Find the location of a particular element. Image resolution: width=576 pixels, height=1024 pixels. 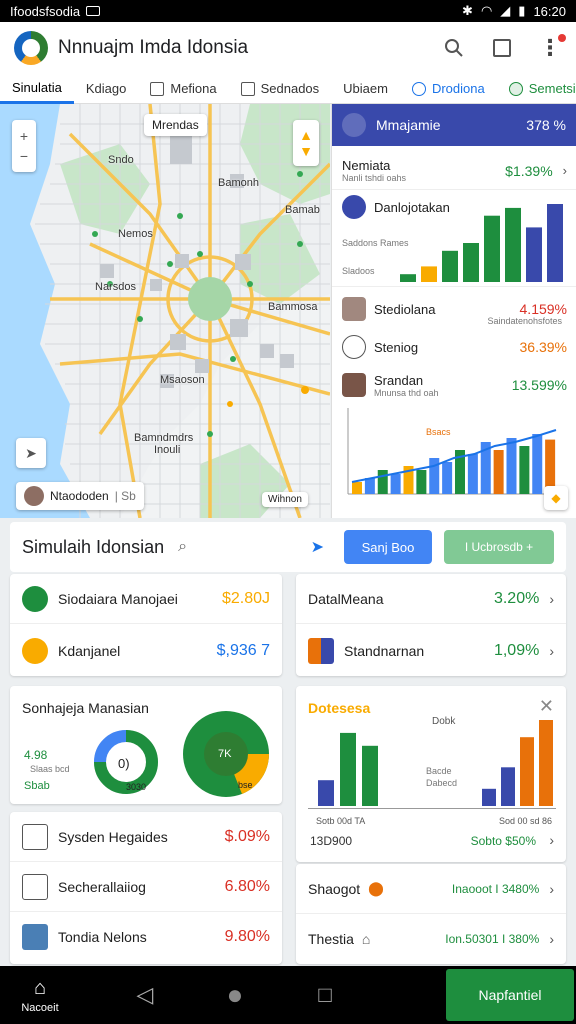

stat-row: Siodaiara Manojaei $2.80J is located at coordinates (146, 599).